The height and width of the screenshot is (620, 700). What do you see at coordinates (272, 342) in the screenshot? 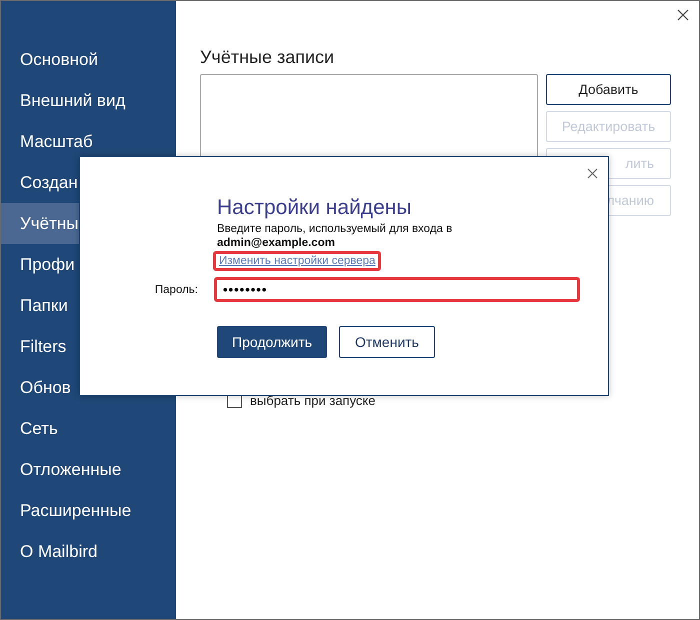
I see `continue-button: Продолжить` at bounding box center [272, 342].